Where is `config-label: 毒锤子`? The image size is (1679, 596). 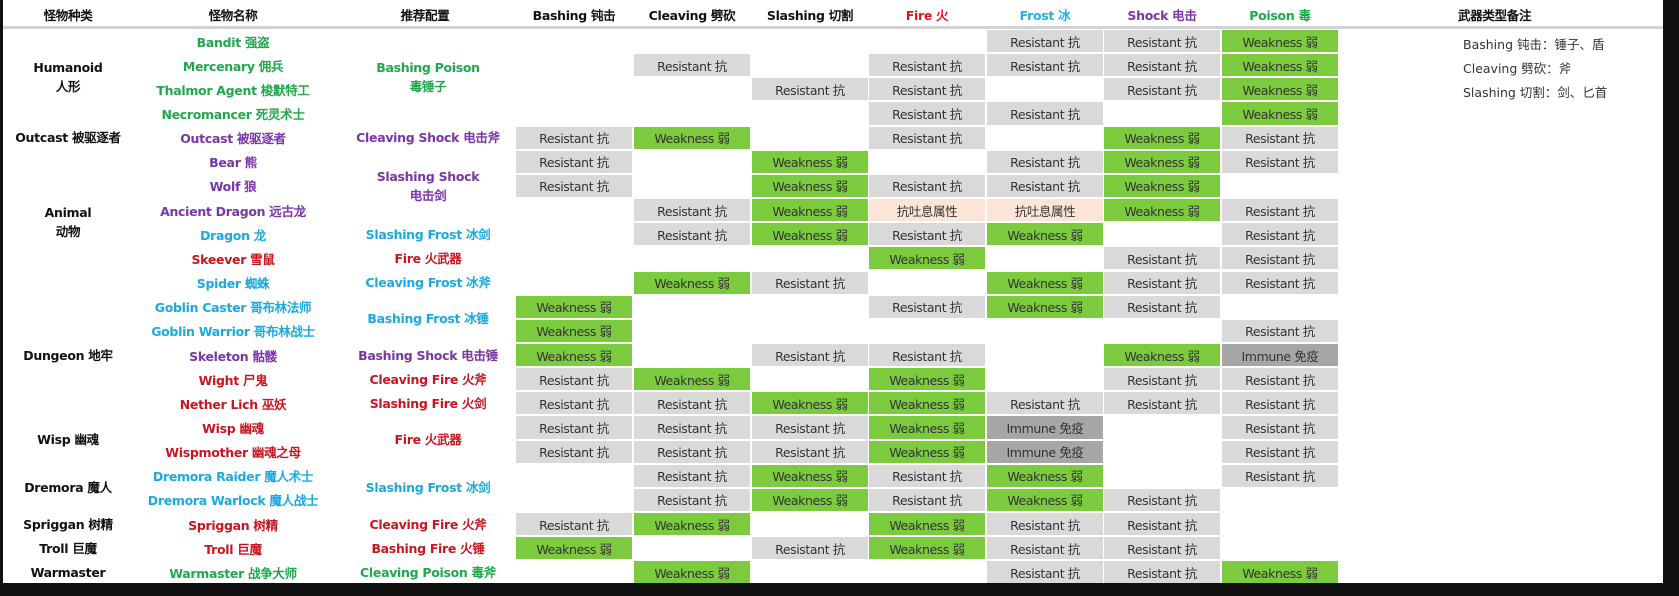
config-label: 毒锤子 is located at coordinates (428, 87).